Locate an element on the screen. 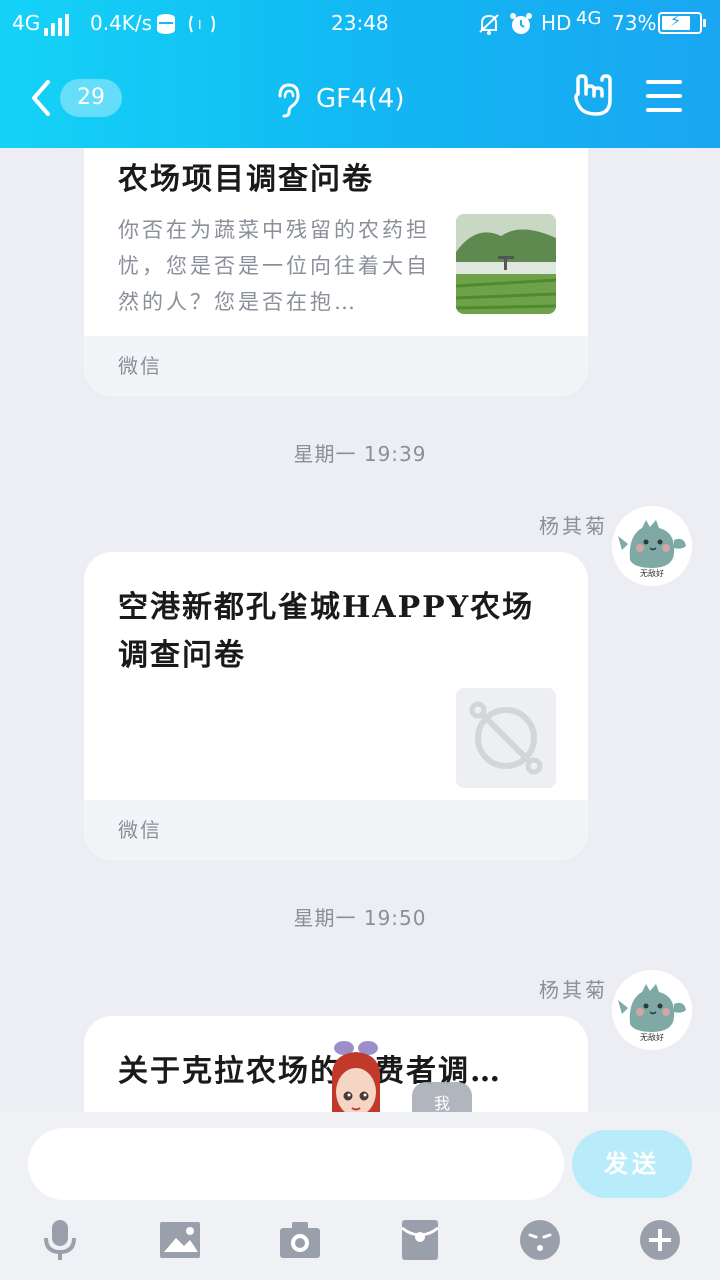  unread-count-badge: 29 is located at coordinates (91, 98).